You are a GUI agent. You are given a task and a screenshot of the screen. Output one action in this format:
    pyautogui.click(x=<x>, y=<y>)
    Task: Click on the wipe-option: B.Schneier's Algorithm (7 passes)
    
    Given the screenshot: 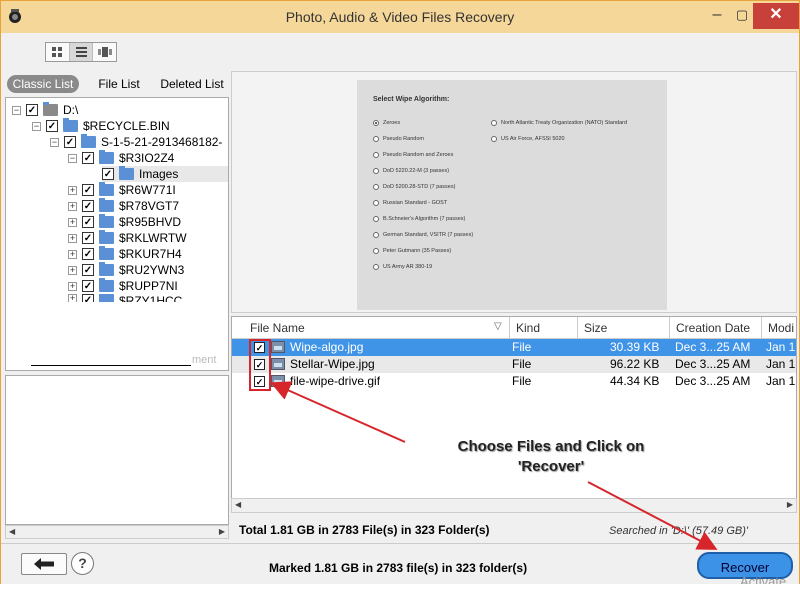 What is the action you would take?
    pyautogui.click(x=419, y=219)
    